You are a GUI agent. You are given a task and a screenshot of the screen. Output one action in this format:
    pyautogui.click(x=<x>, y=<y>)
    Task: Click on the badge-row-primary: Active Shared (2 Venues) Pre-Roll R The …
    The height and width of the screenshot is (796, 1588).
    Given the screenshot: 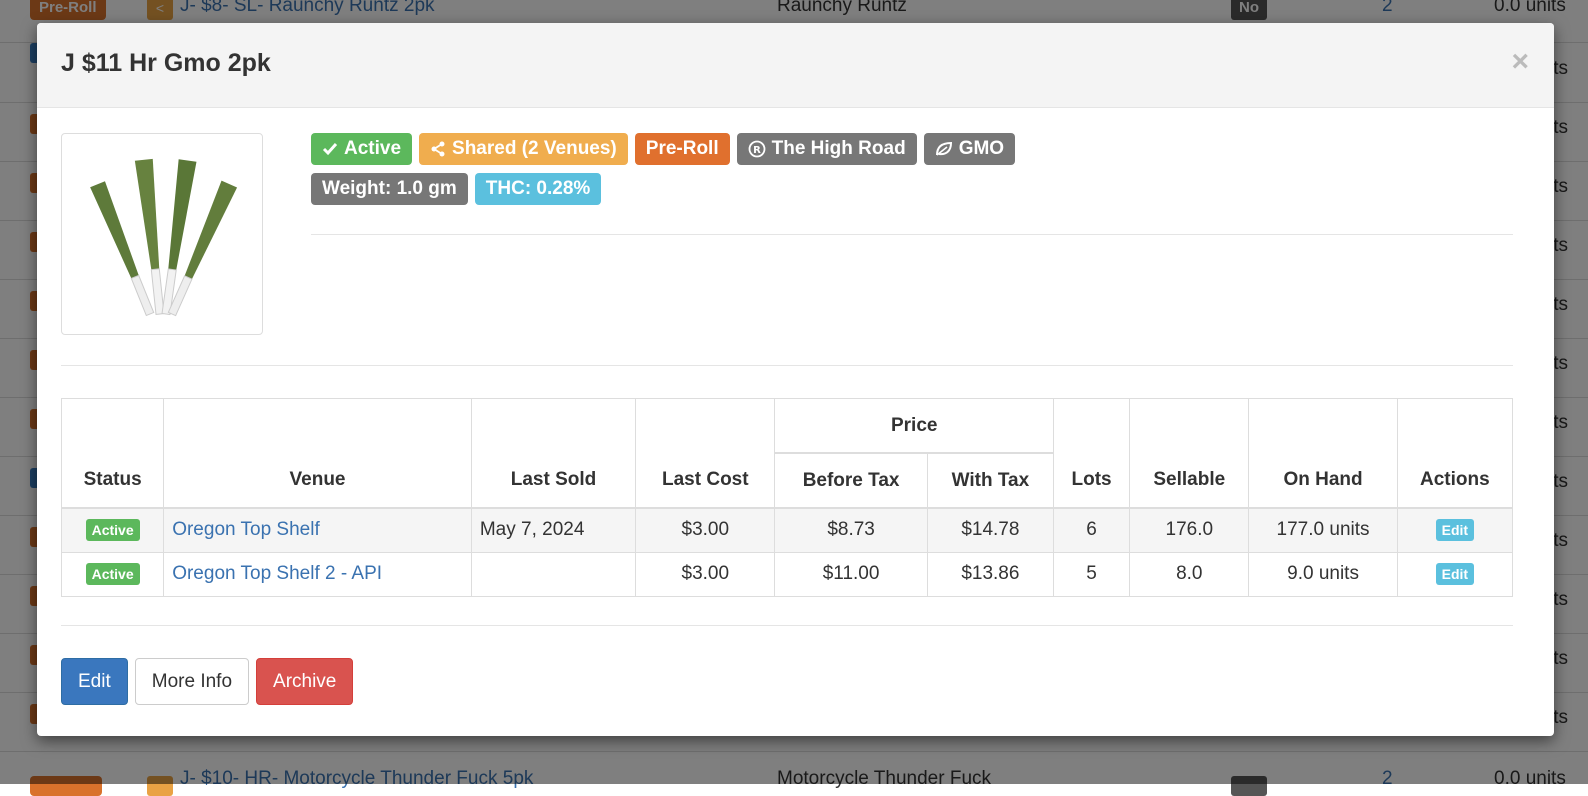 What is the action you would take?
    pyautogui.click(x=921, y=149)
    